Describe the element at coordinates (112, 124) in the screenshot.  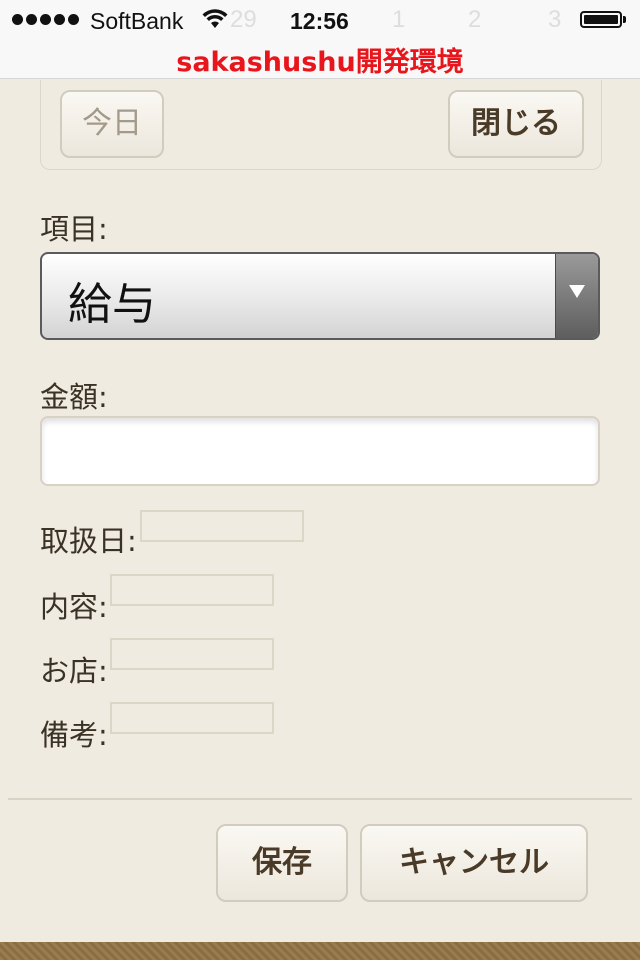
I see `today-button: 今日` at that location.